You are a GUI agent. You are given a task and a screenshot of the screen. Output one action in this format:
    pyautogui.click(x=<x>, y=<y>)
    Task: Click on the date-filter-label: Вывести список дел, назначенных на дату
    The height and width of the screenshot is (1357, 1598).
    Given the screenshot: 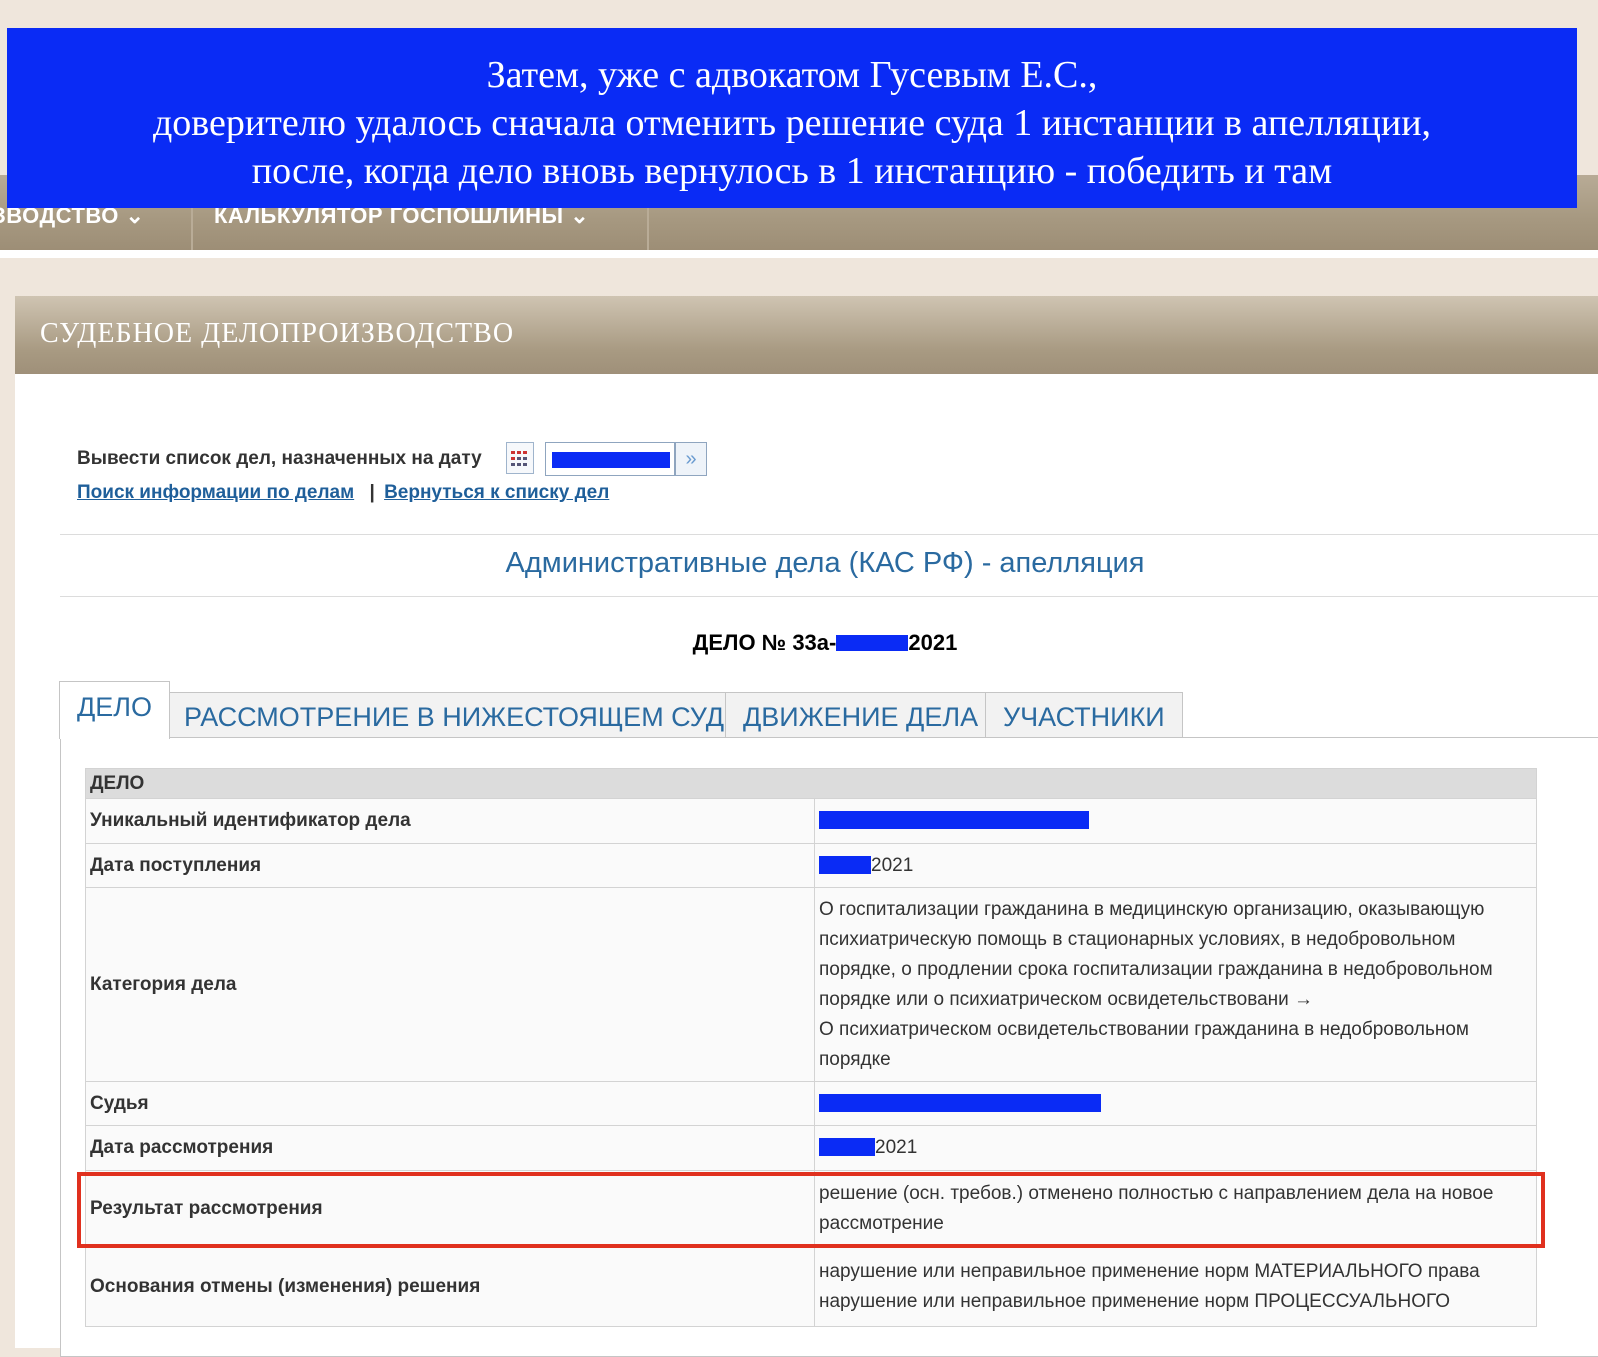 What is the action you would take?
    pyautogui.click(x=279, y=458)
    